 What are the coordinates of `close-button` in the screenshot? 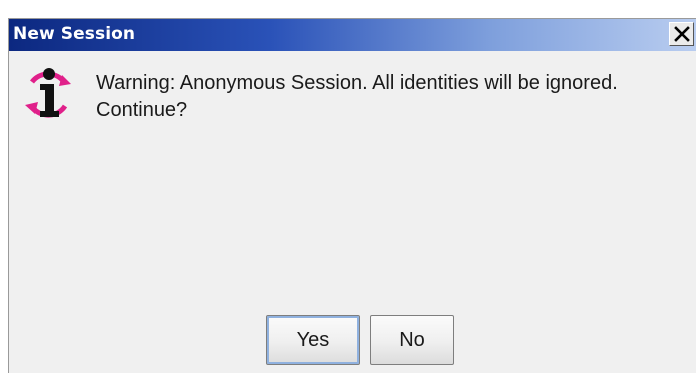 It's located at (681, 34).